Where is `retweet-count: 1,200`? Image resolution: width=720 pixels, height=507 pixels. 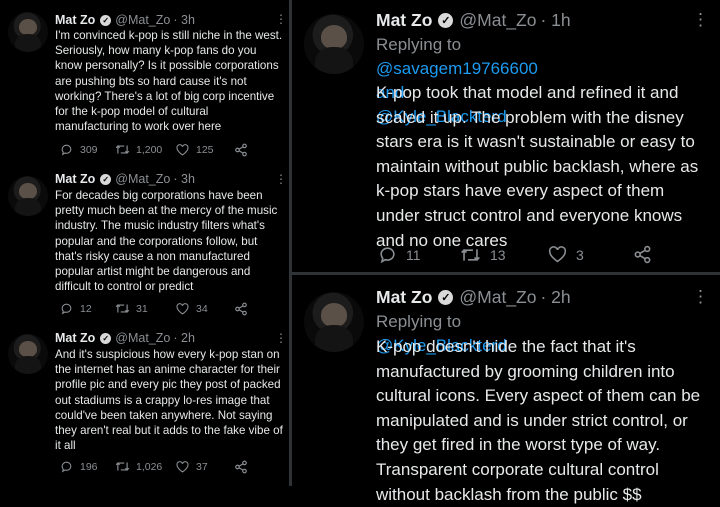
retweet-count: 1,200 is located at coordinates (149, 149).